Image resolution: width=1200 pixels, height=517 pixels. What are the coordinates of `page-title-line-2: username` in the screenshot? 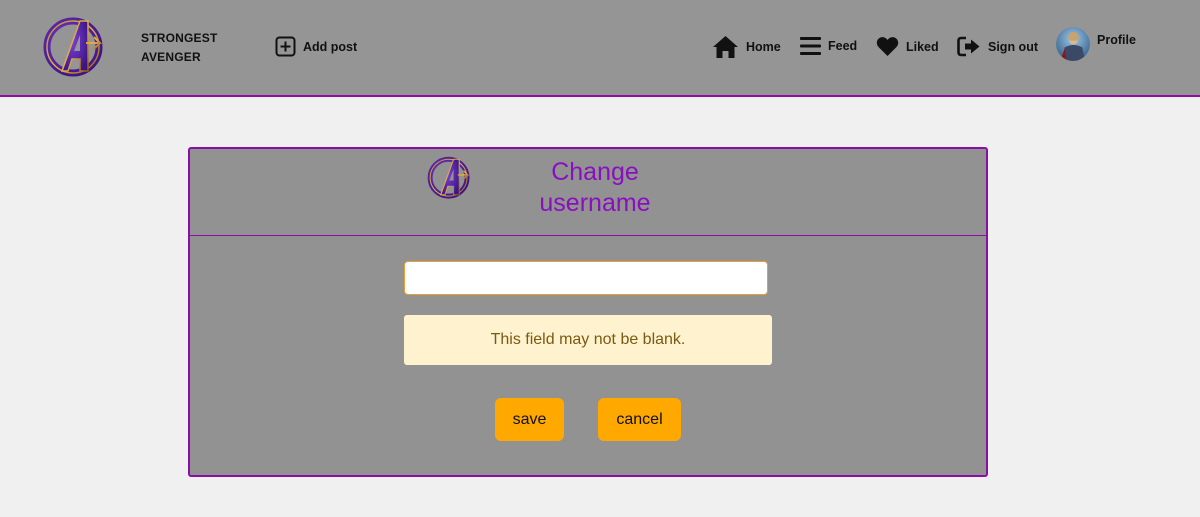 It's located at (595, 203).